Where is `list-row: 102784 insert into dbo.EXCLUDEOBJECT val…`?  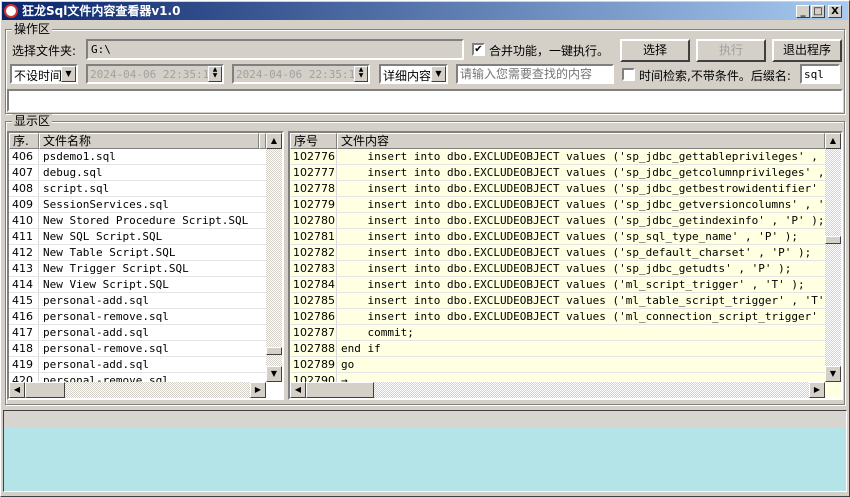 list-row: 102784 insert into dbo.EXCLUDEOBJECT val… is located at coordinates (557, 285).